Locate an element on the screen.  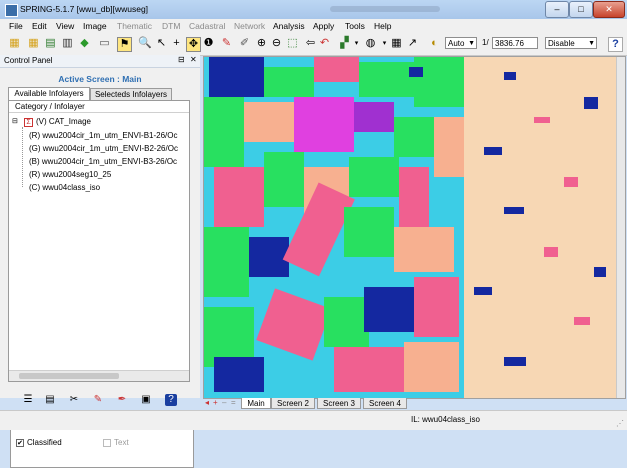
edit-icon: ✎ is located at coordinates (98, 400).